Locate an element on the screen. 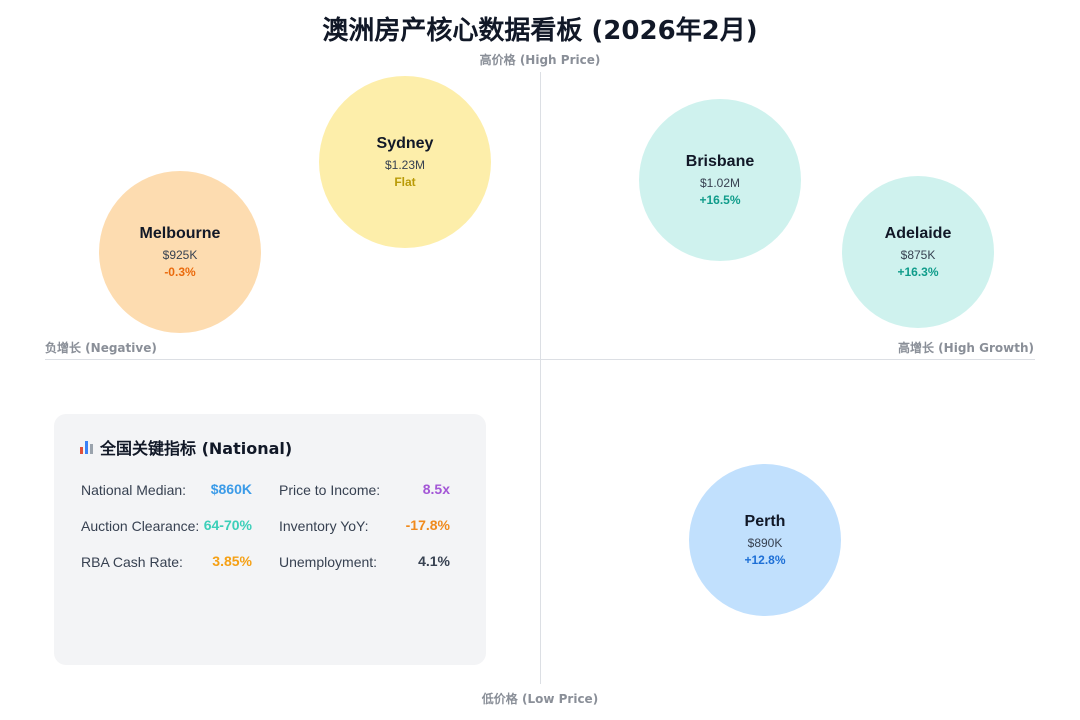 Image resolution: width=1080 pixels, height=720 pixels. city-name: Perth is located at coordinates (765, 521).